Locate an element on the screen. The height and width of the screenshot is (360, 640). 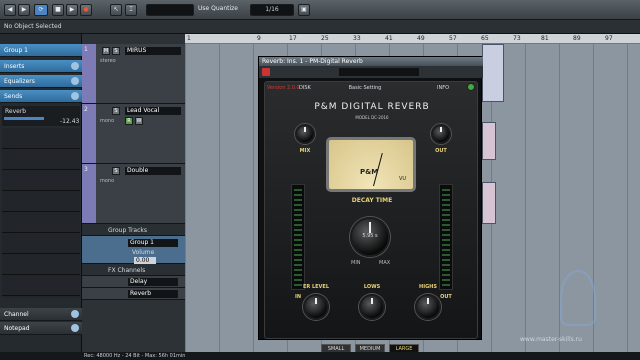
fx-name: Delay is located at coordinates (153, 282).